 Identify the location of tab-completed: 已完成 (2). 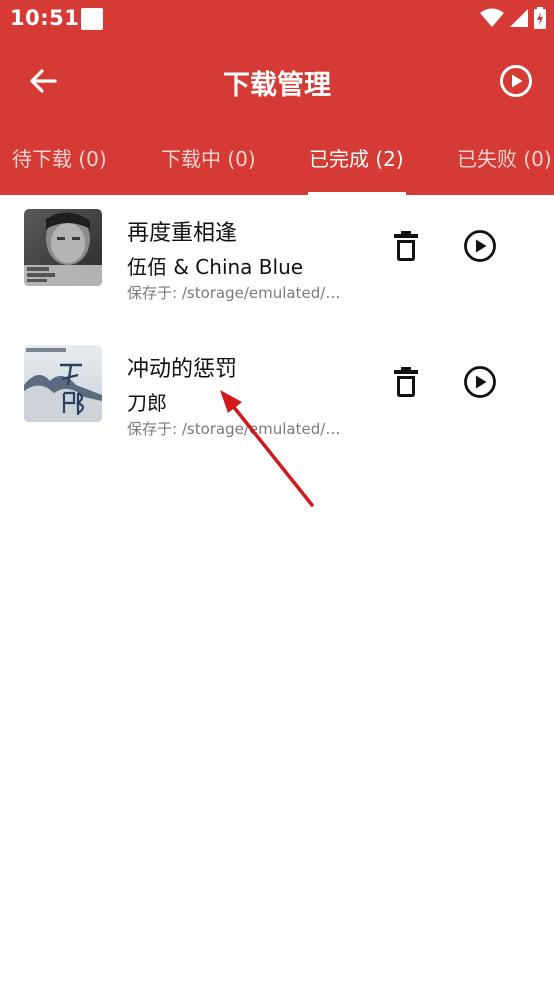
(356, 159).